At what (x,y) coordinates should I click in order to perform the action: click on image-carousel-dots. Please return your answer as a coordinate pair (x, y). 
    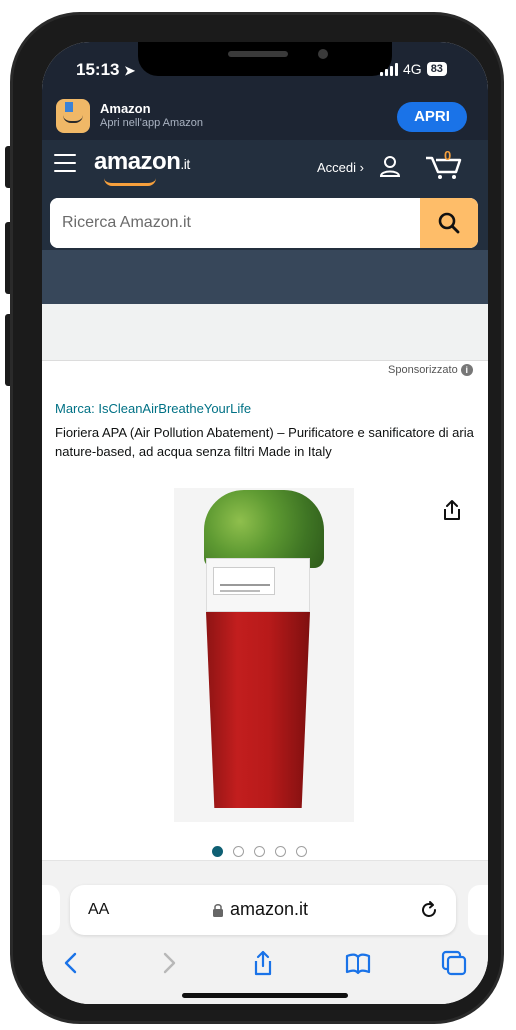
    Looking at the image, I should click on (259, 851).